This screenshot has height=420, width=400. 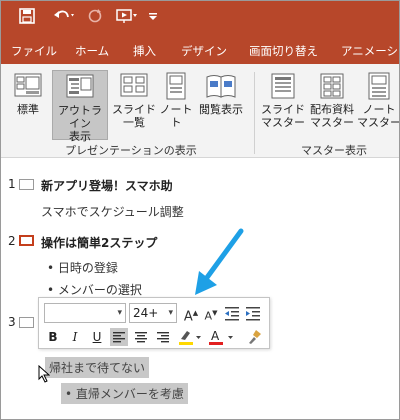 What do you see at coordinates (208, 316) in the screenshot?
I see `shrink-font-icon: A` at bounding box center [208, 316].